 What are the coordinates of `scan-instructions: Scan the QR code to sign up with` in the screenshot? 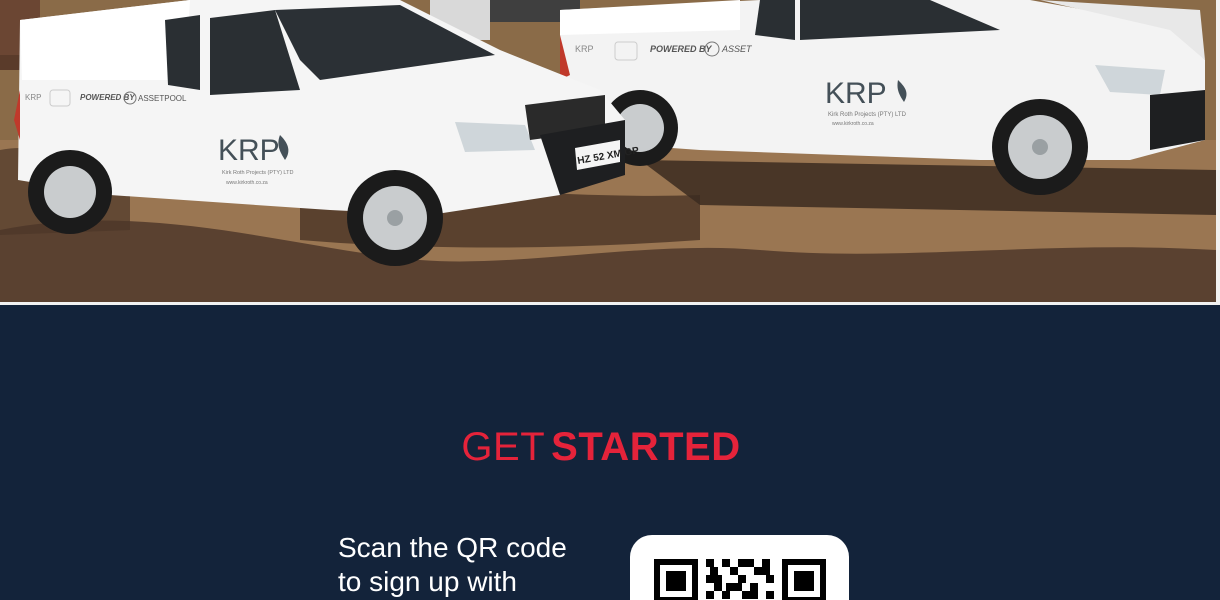 It's located at (468, 565).